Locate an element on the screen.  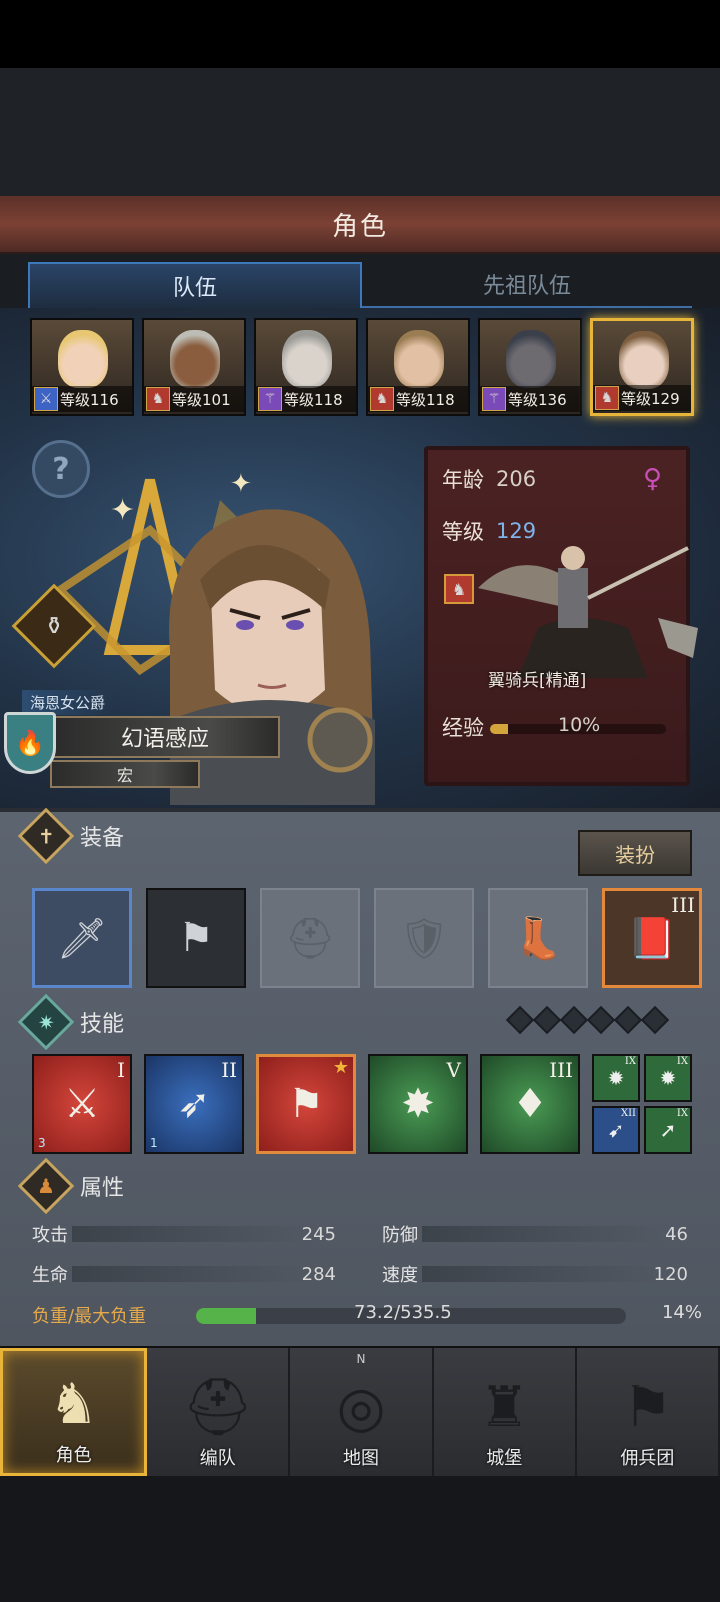
burst-icon: ✹ is located at coordinates (616, 1078).